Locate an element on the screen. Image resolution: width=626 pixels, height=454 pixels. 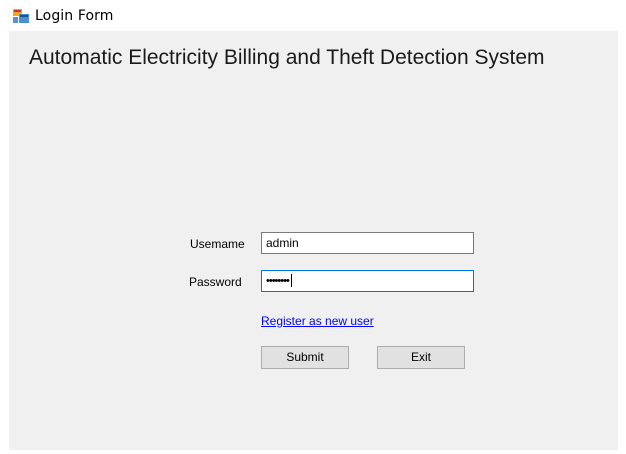
password-input: •••••••• is located at coordinates (367, 281).